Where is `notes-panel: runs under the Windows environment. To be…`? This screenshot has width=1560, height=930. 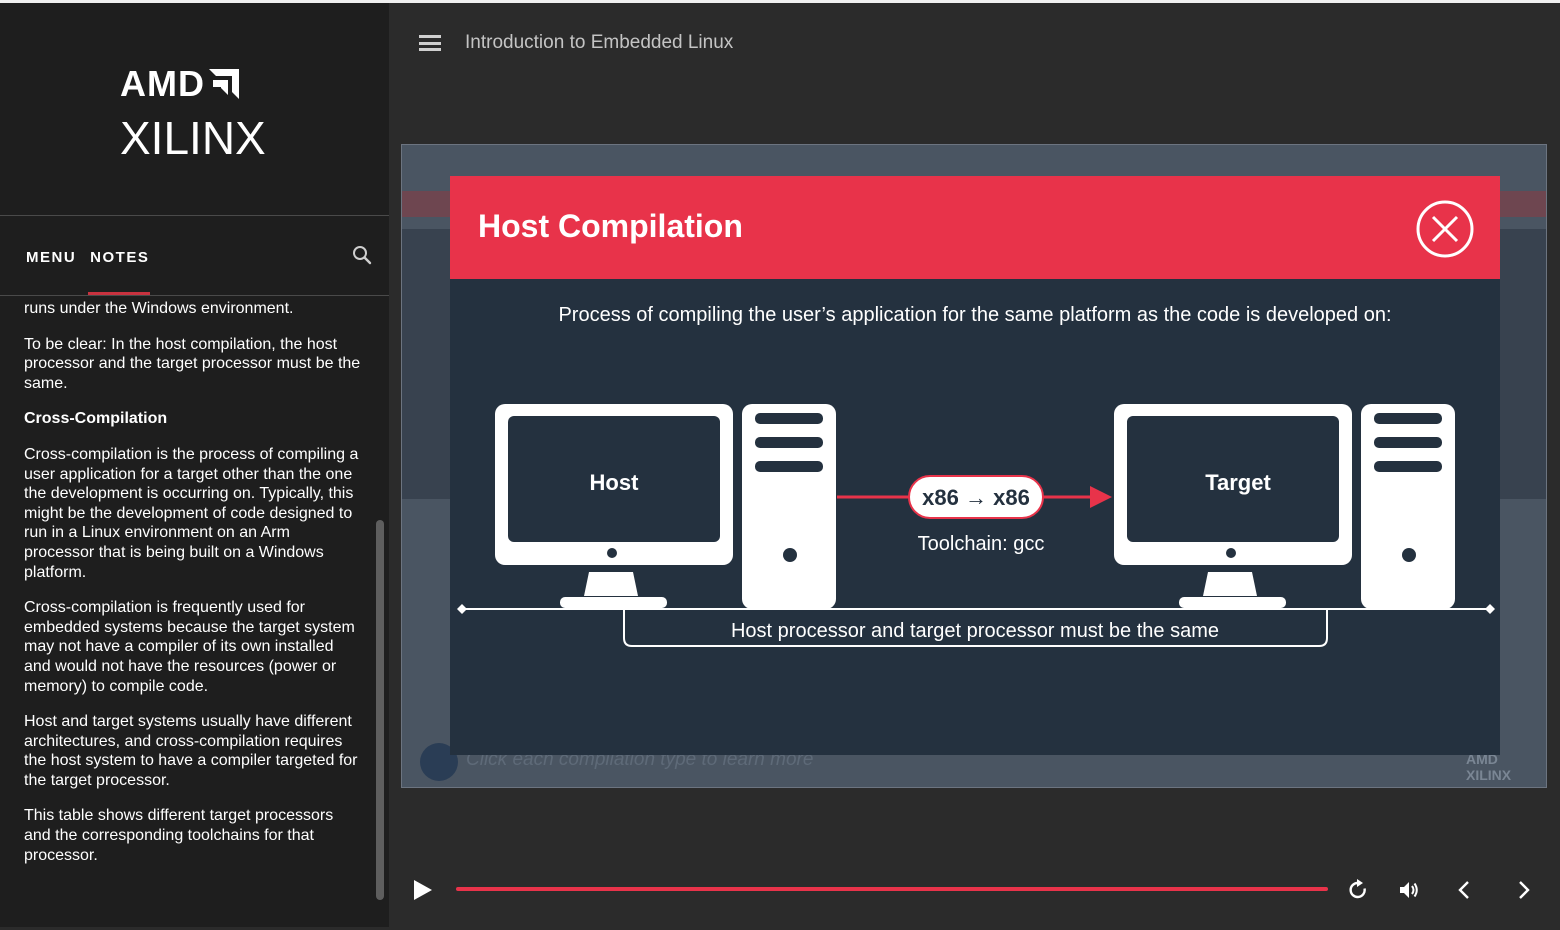 notes-panel: runs under the Windows environment. To be… is located at coordinates (194, 614).